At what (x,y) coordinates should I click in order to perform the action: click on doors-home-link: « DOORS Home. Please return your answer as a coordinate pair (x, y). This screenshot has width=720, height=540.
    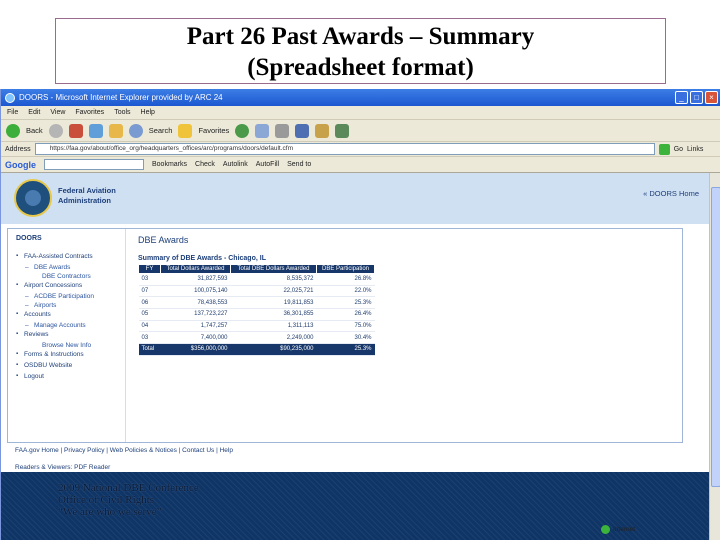
    Looking at the image, I should click on (671, 193).